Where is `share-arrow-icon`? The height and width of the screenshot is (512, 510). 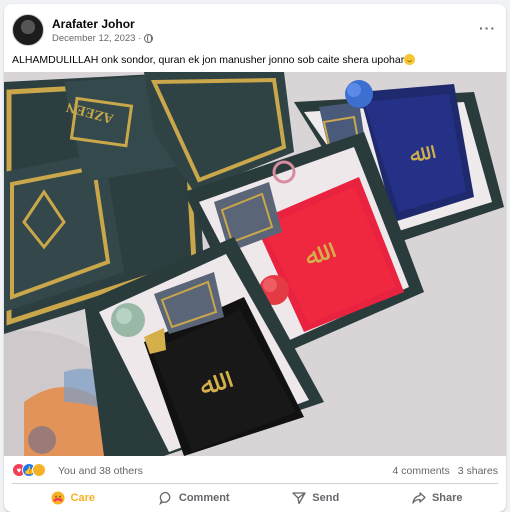 share-arrow-icon is located at coordinates (419, 498).